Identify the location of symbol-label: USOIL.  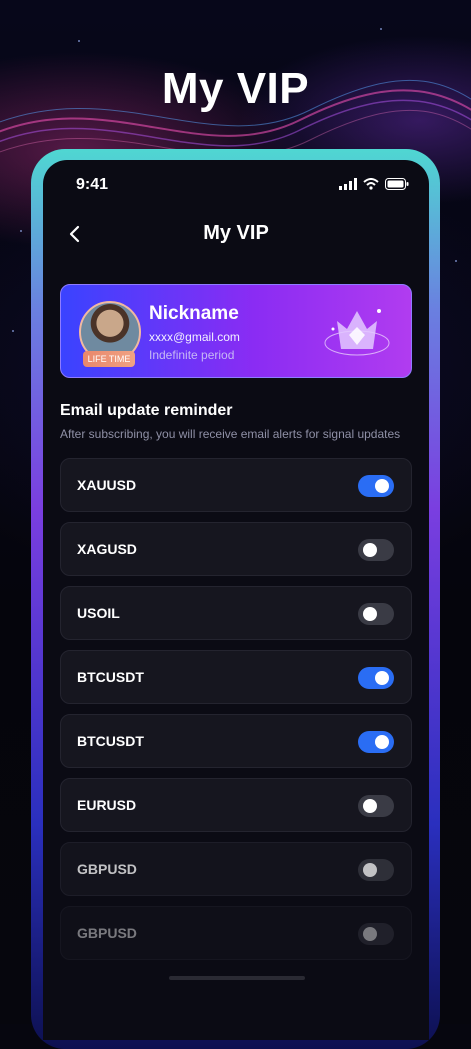
(98, 613).